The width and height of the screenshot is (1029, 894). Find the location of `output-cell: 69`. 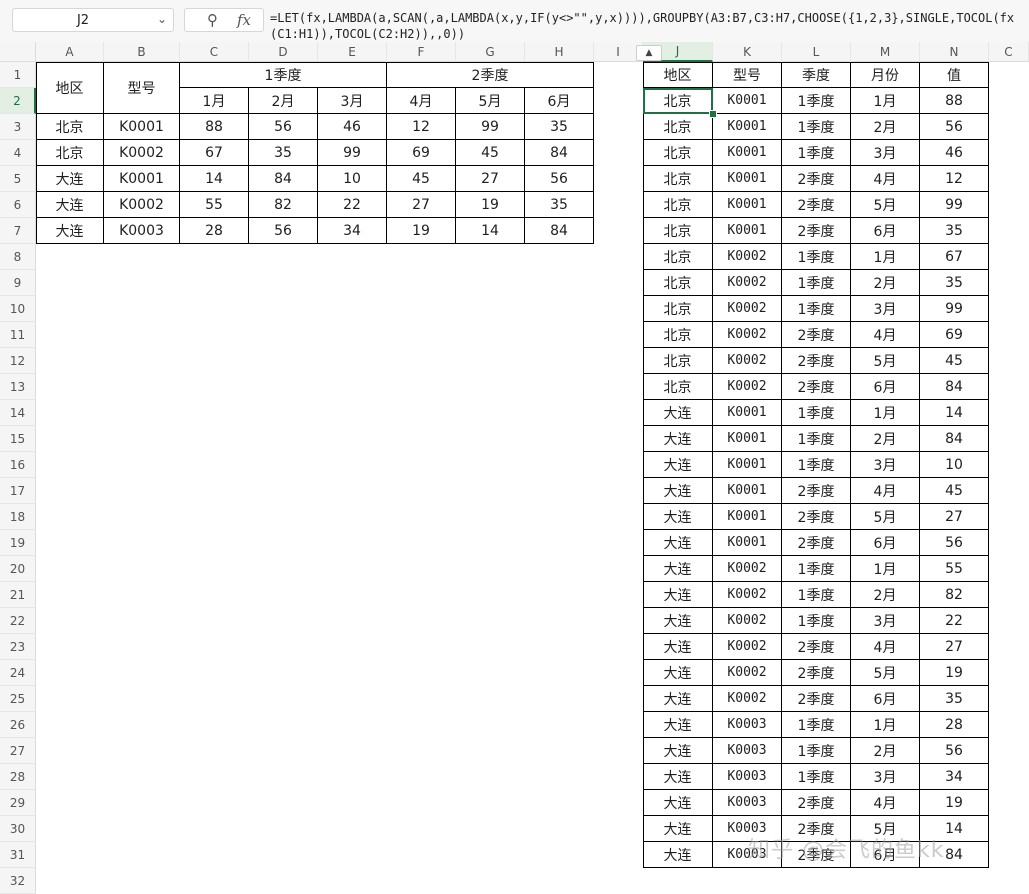

output-cell: 69 is located at coordinates (954, 335).